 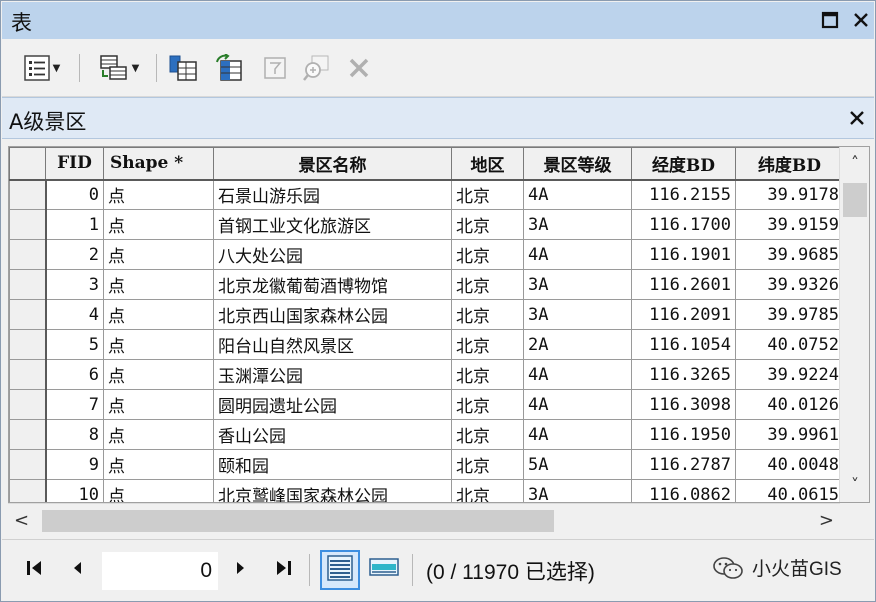 What do you see at coordinates (74, 490) in the screenshot?
I see `cell-fid: 10` at bounding box center [74, 490].